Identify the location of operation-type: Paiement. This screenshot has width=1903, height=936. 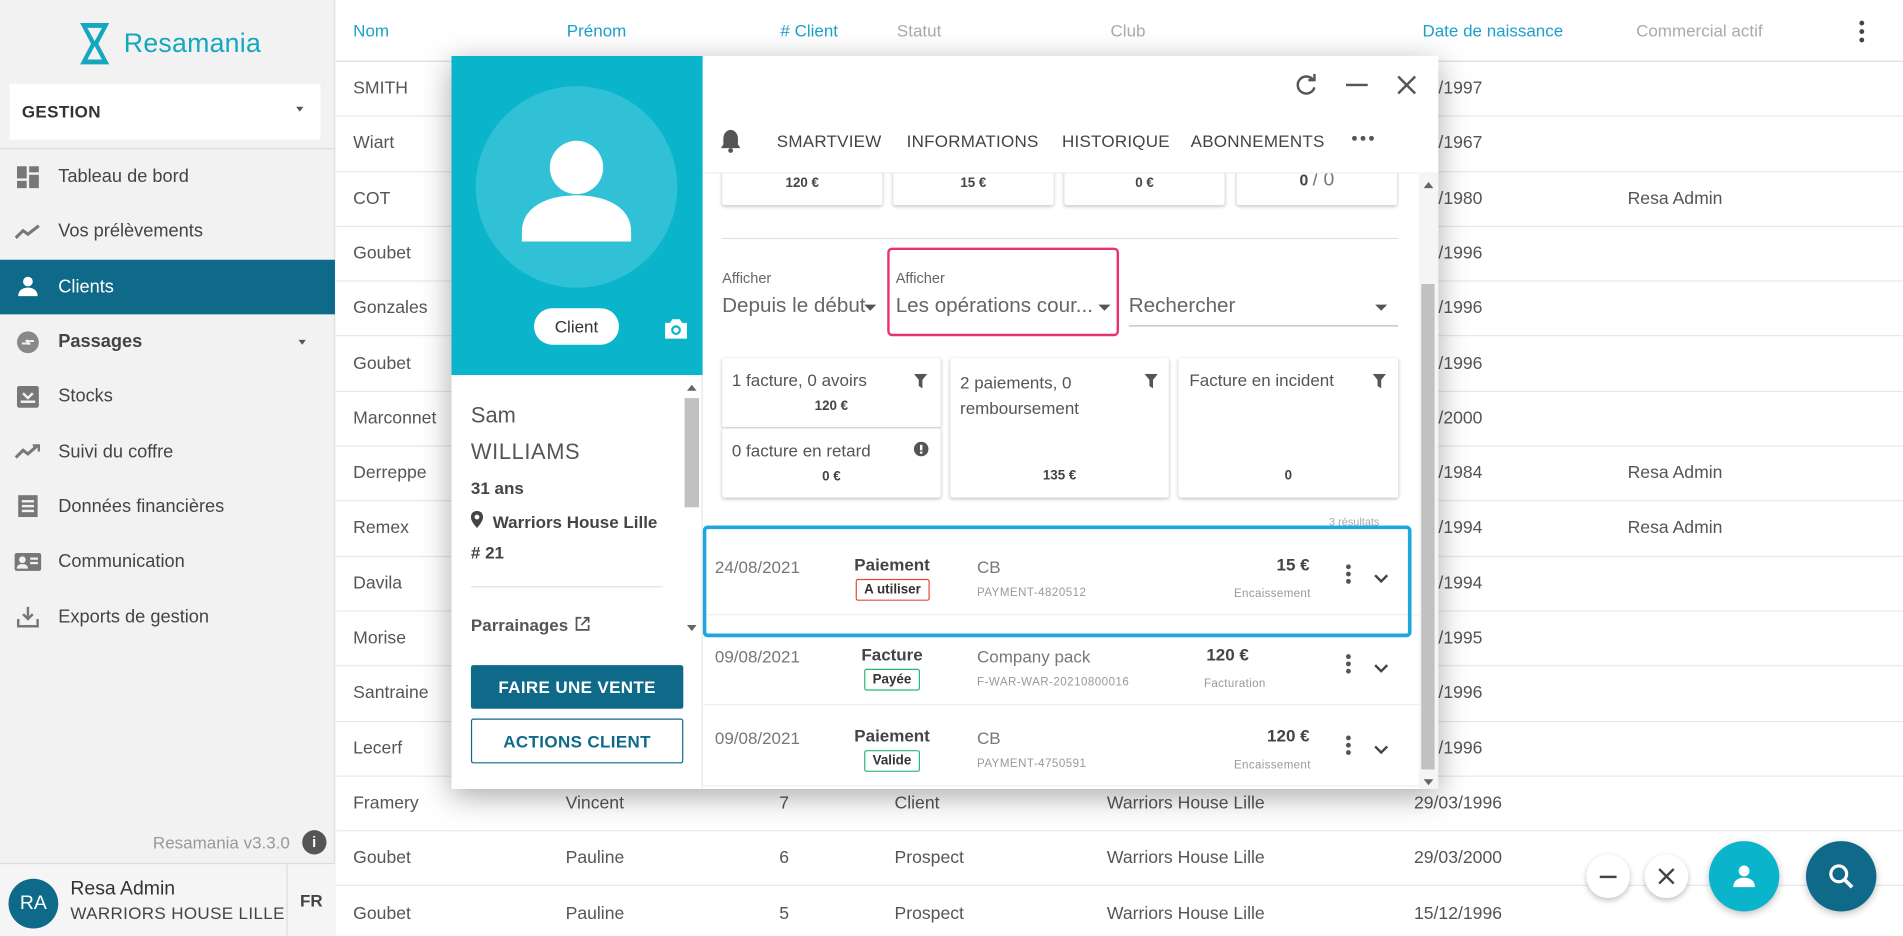
(892, 735).